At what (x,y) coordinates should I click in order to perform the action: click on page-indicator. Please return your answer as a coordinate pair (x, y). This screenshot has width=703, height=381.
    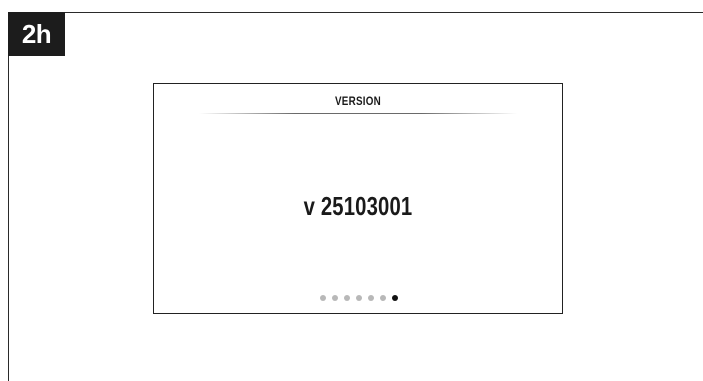
    Looking at the image, I should click on (358, 298).